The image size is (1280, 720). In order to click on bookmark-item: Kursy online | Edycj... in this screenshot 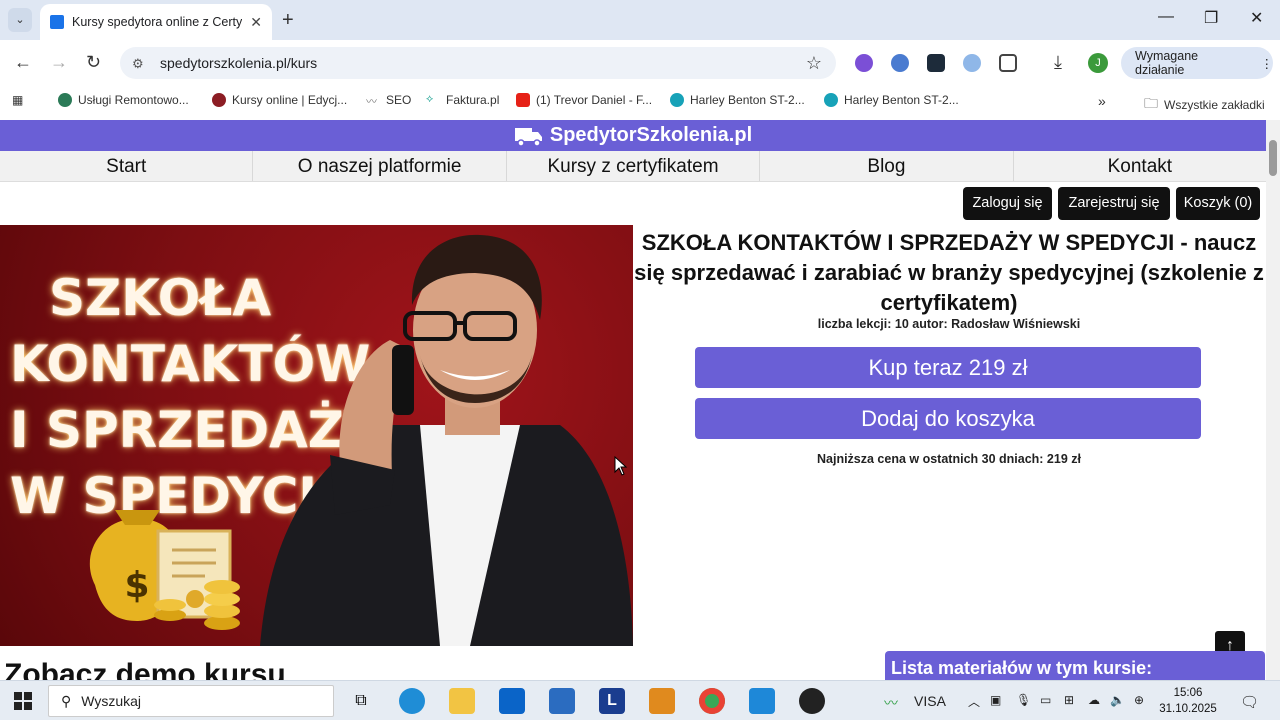, I will do `click(279, 100)`.